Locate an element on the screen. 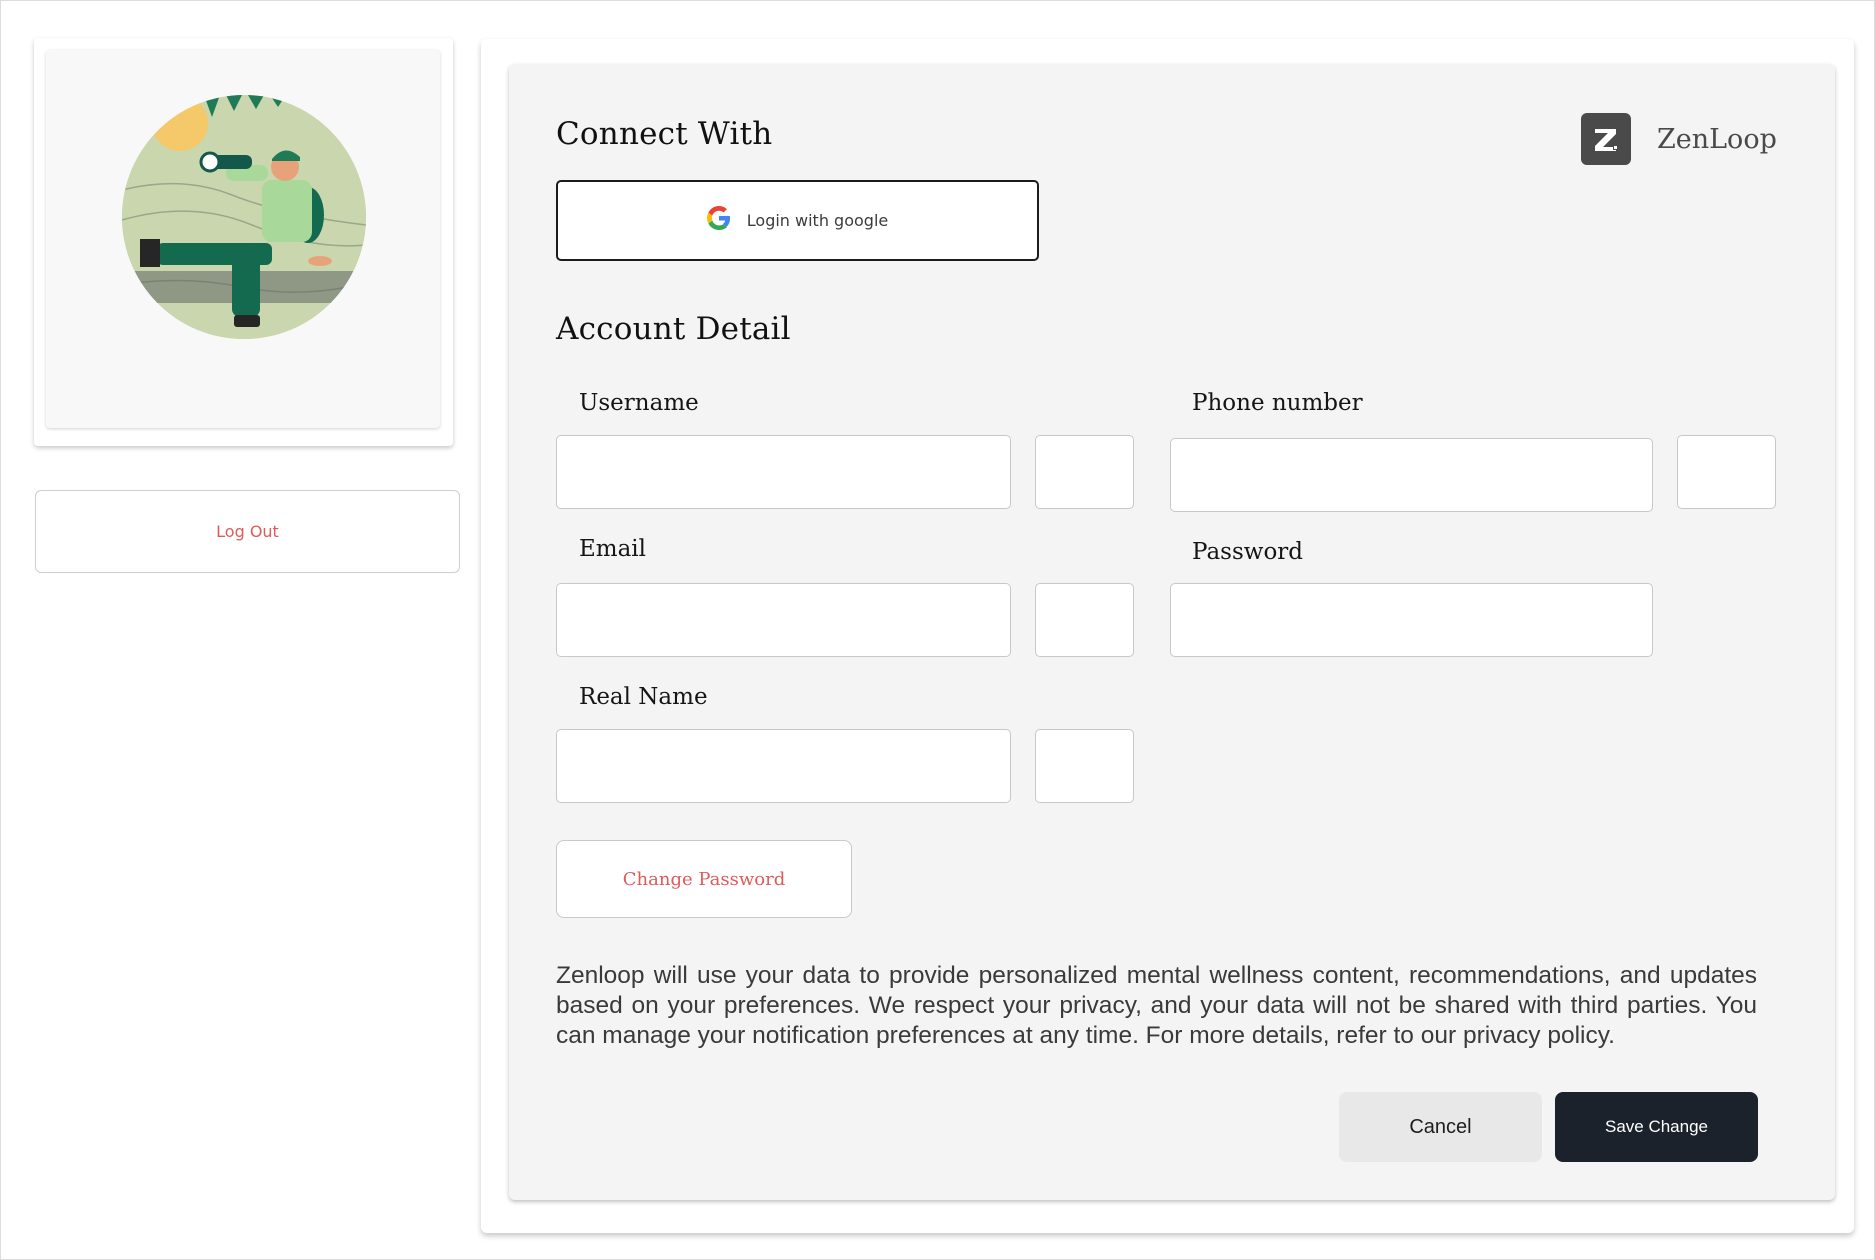 The image size is (1875, 1260). avatar is located at coordinates (244, 217).